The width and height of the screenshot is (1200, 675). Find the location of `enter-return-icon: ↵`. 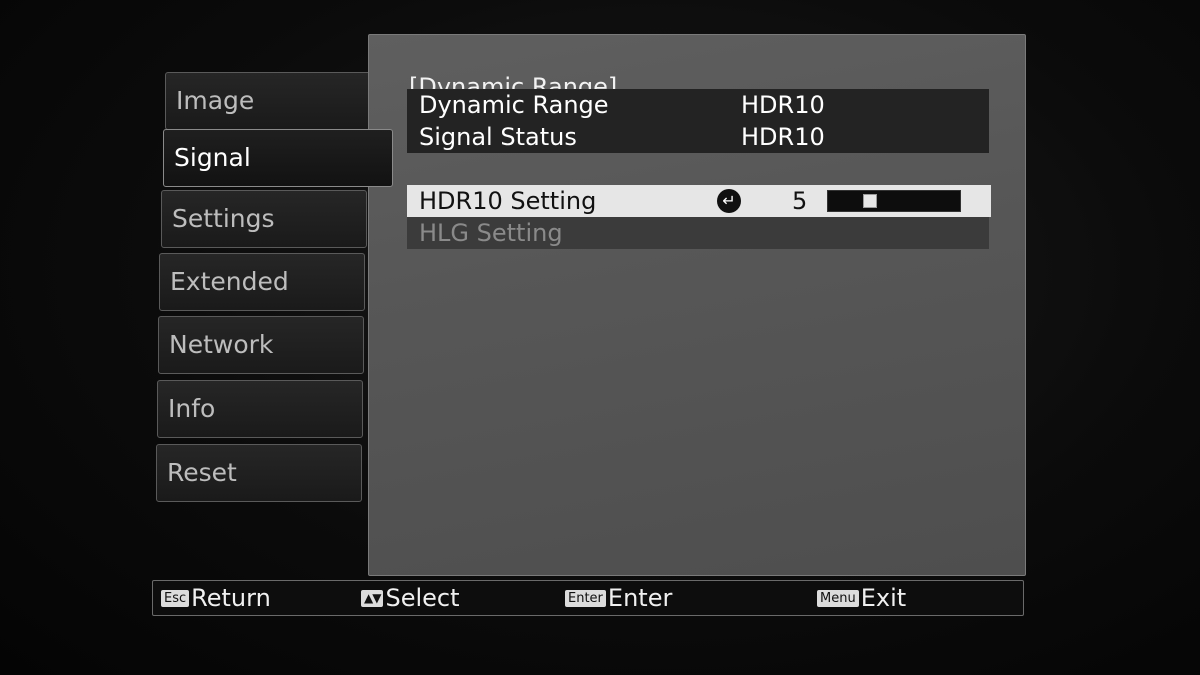

enter-return-icon: ↵ is located at coordinates (729, 201).